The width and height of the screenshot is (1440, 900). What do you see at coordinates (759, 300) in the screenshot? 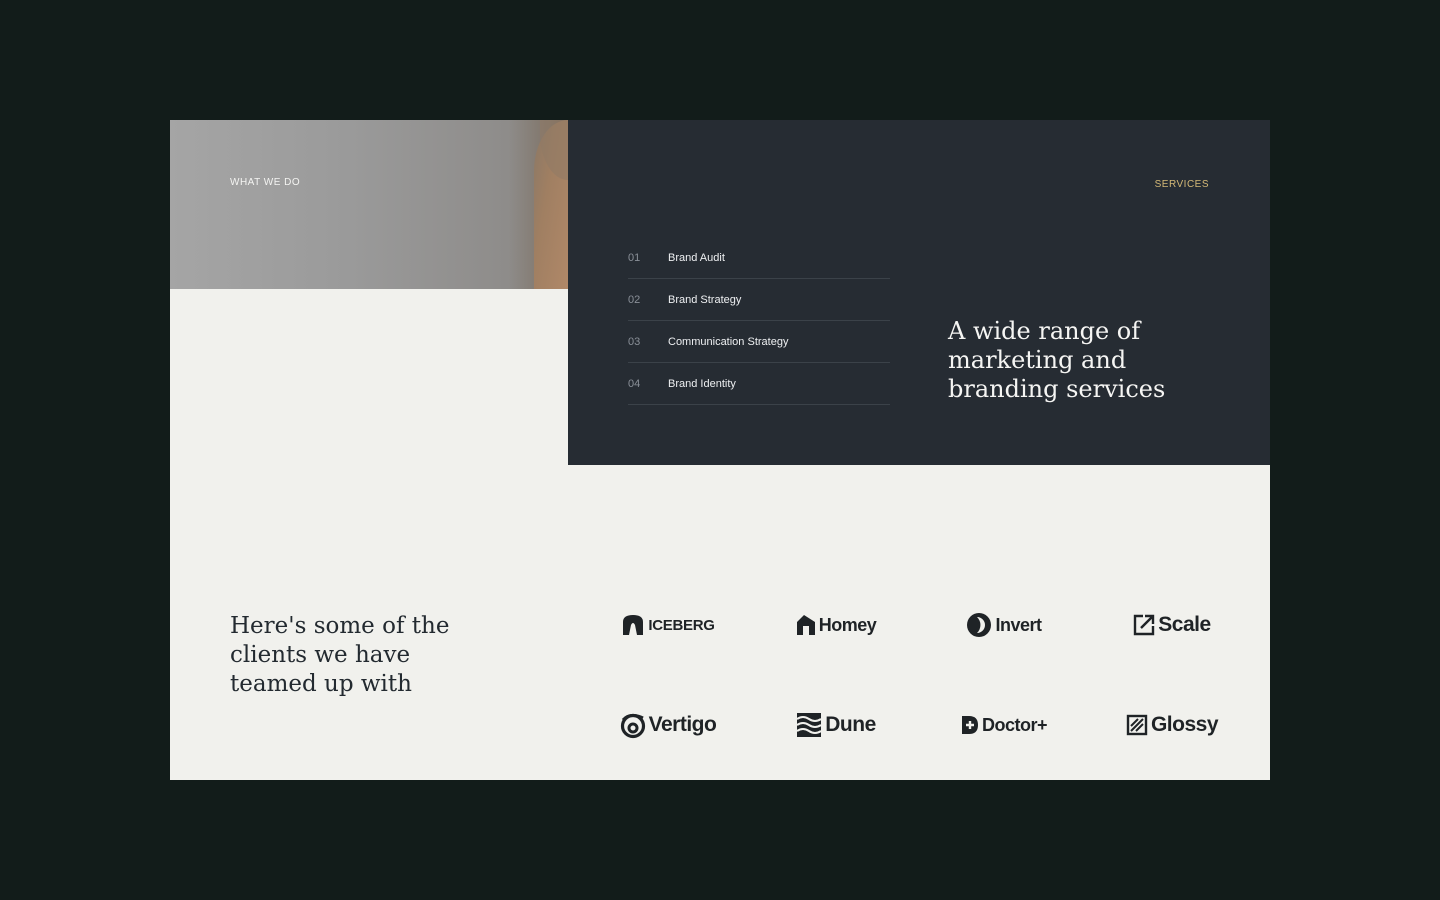
I see `service-item-brand-strategy: 02 Brand Strategy` at bounding box center [759, 300].